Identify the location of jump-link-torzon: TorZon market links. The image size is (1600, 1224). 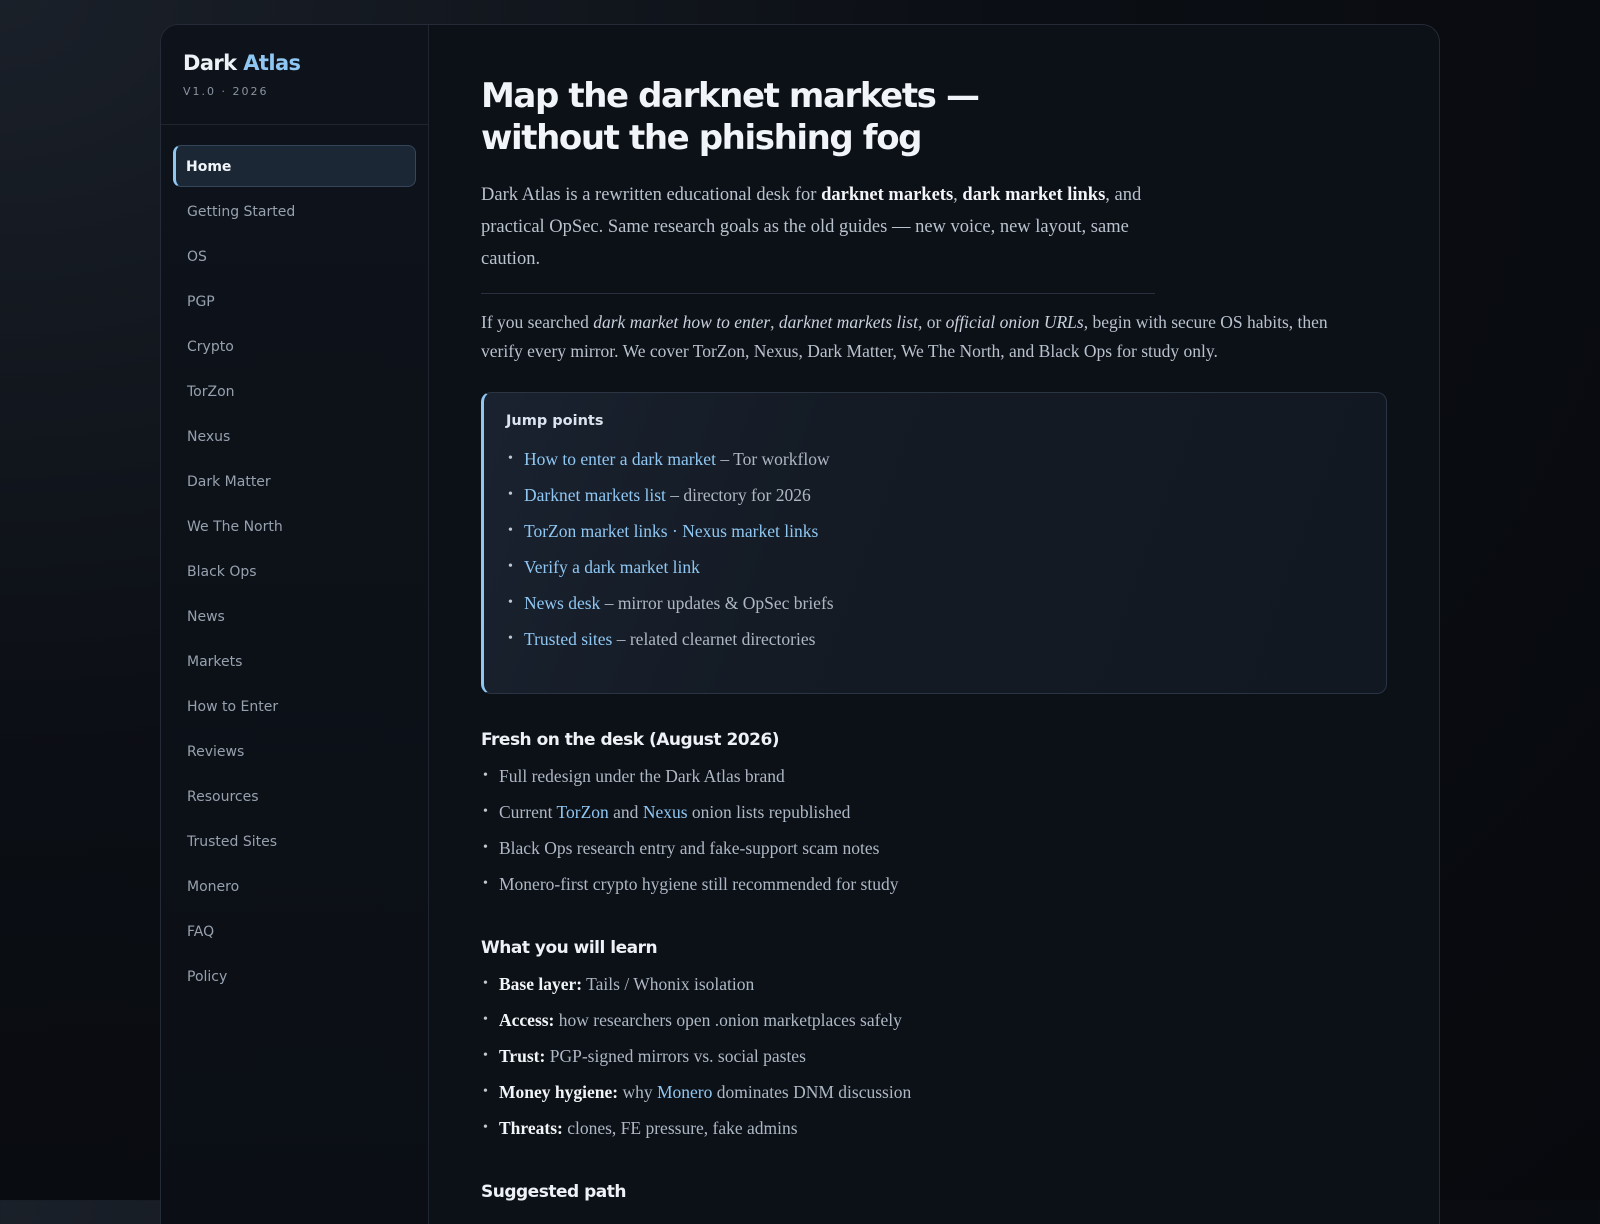
(596, 531).